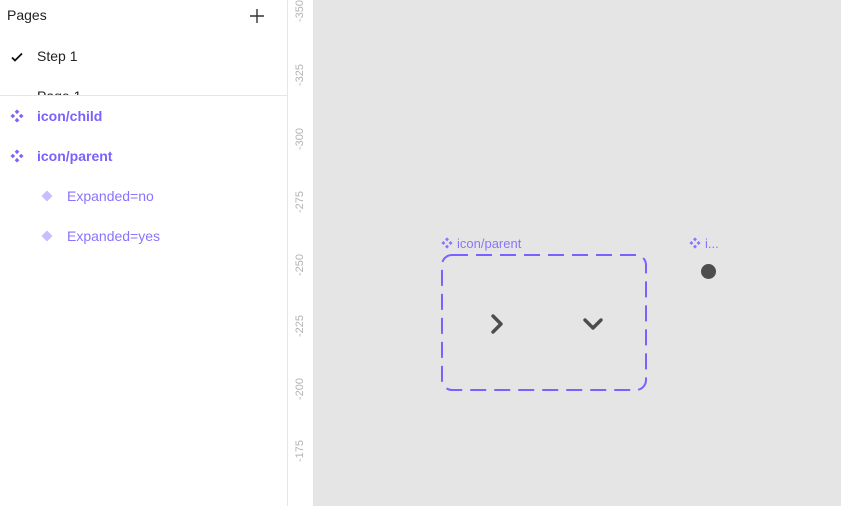 The image size is (841, 506). What do you see at coordinates (257, 16) in the screenshot?
I see `plus-icon` at bounding box center [257, 16].